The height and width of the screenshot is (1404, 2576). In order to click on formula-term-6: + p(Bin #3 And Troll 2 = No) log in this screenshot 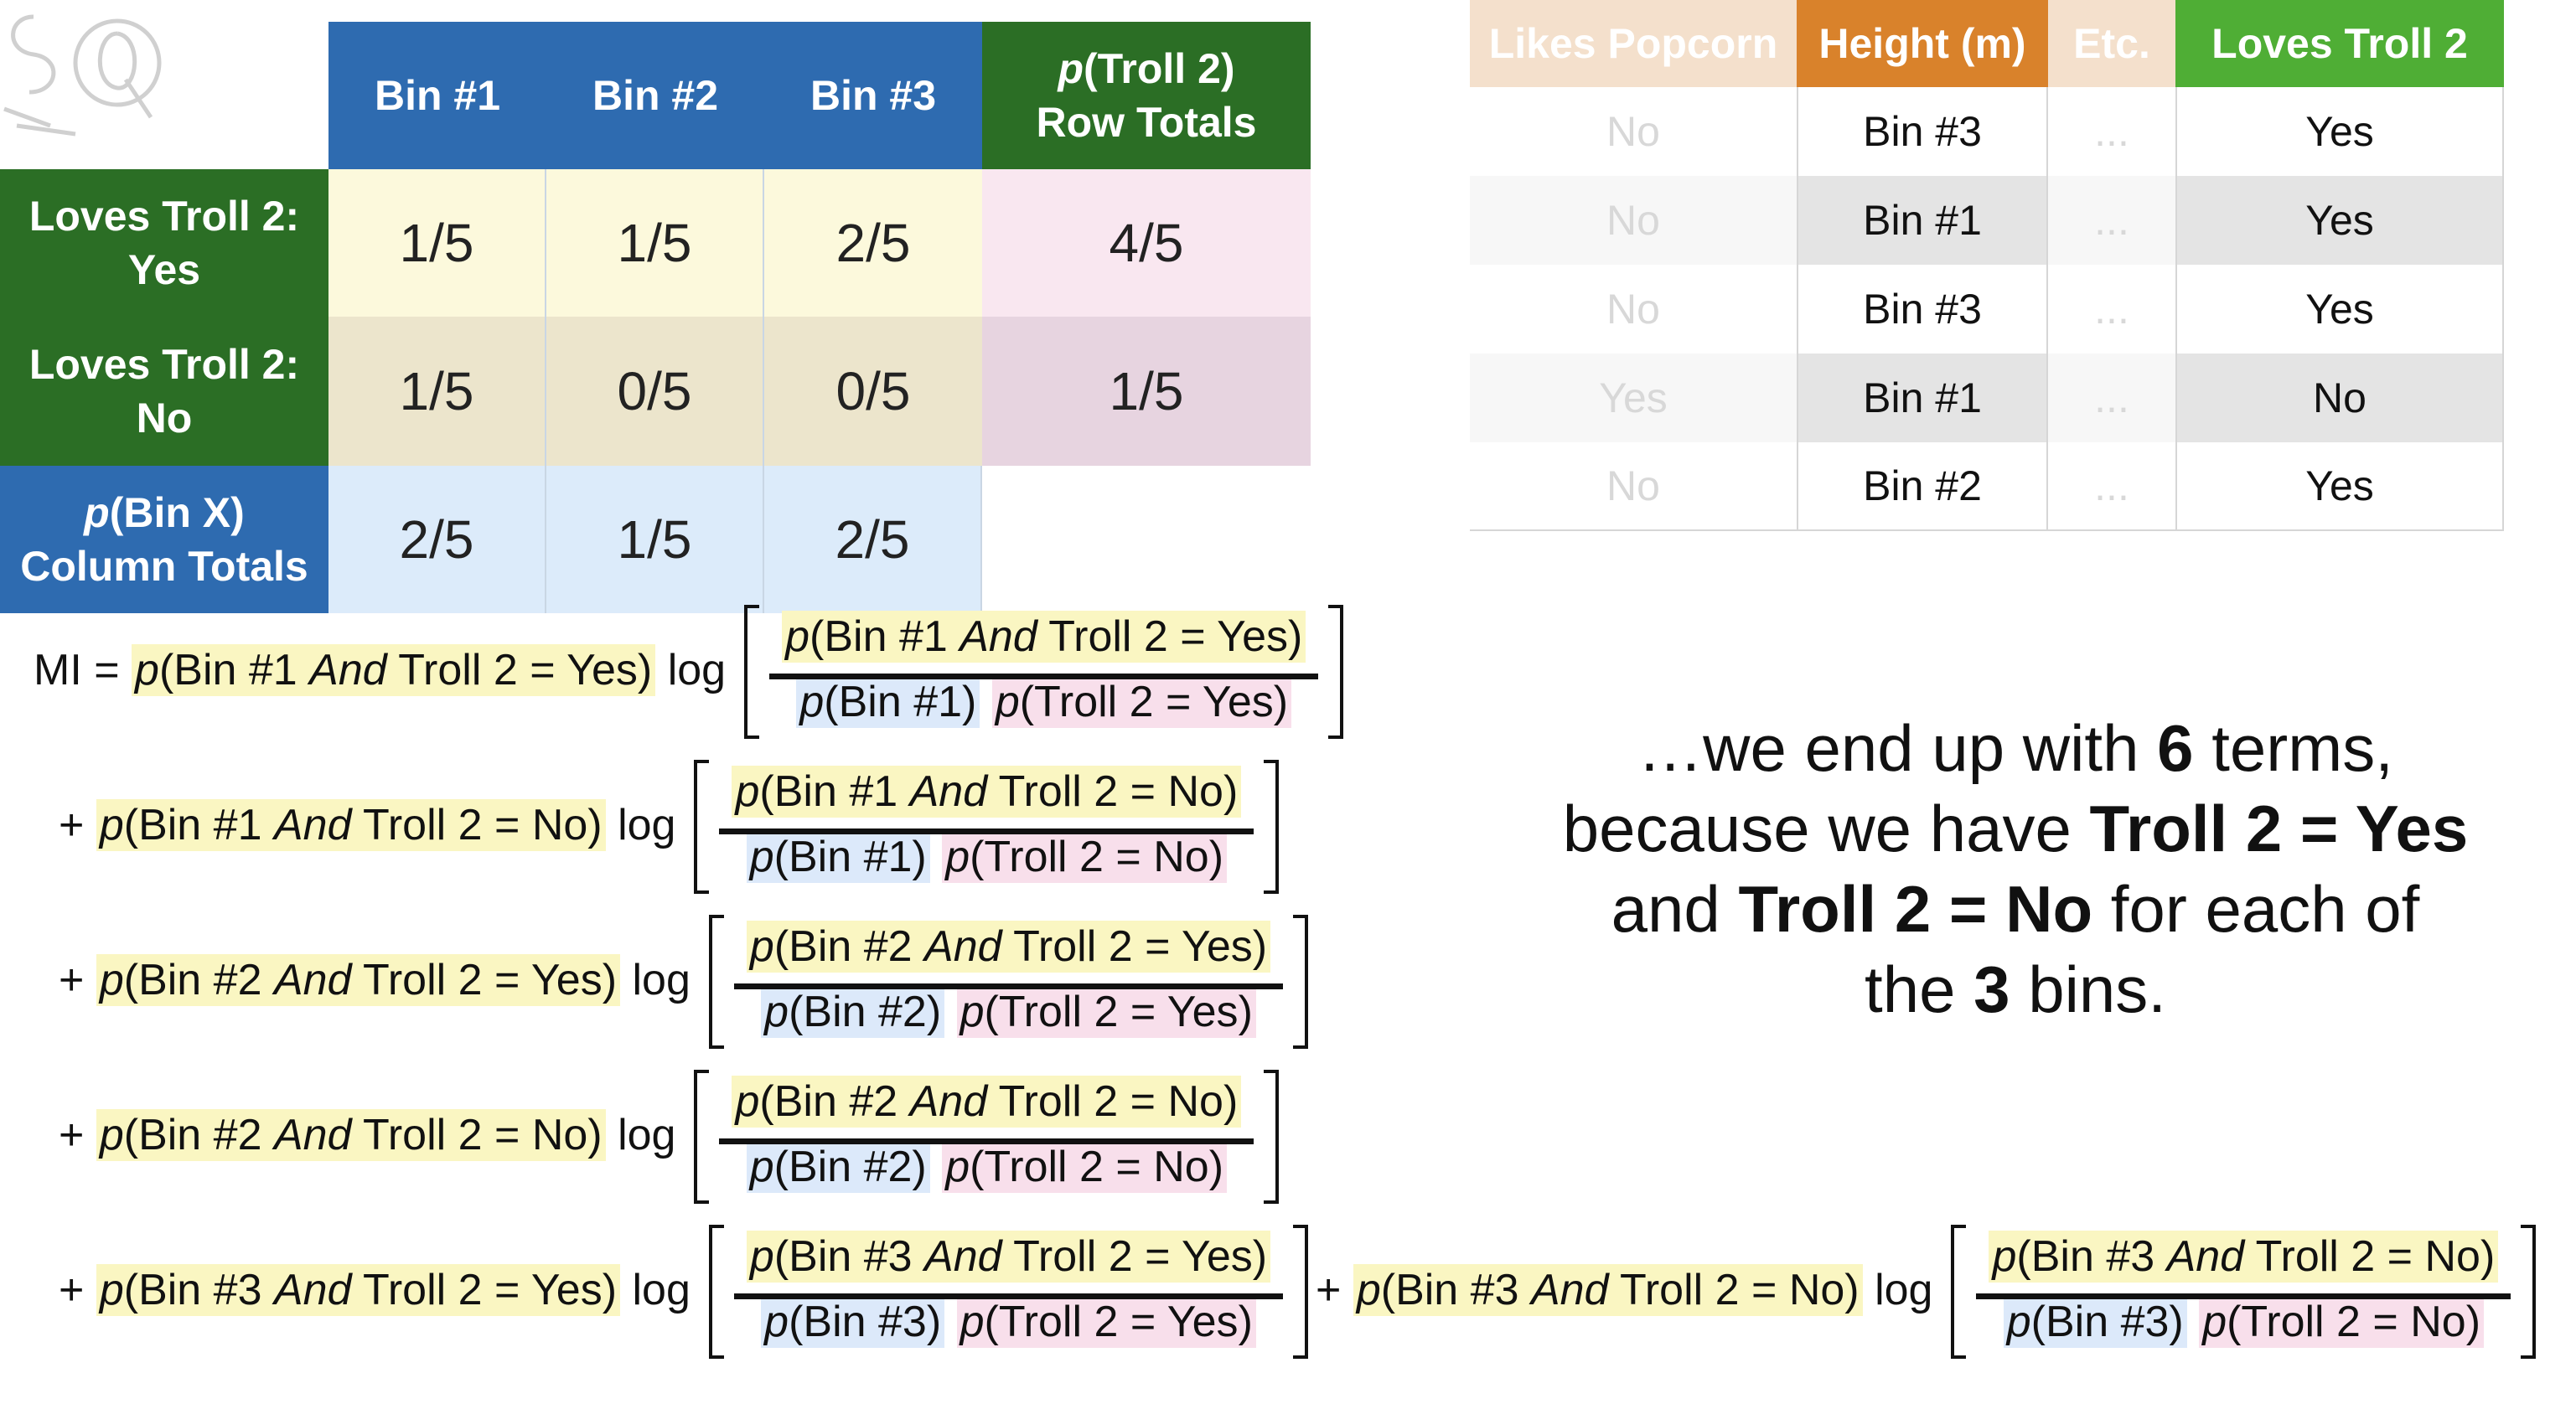, I will do `click(1624, 1290)`.